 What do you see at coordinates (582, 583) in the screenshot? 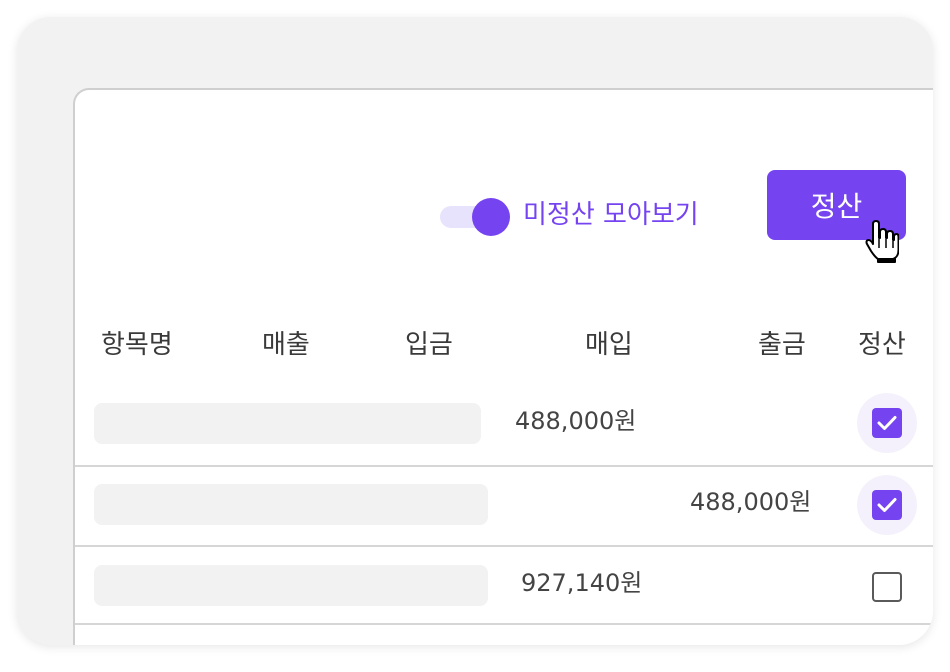
I see `purchase-amount: 927,140원` at bounding box center [582, 583].